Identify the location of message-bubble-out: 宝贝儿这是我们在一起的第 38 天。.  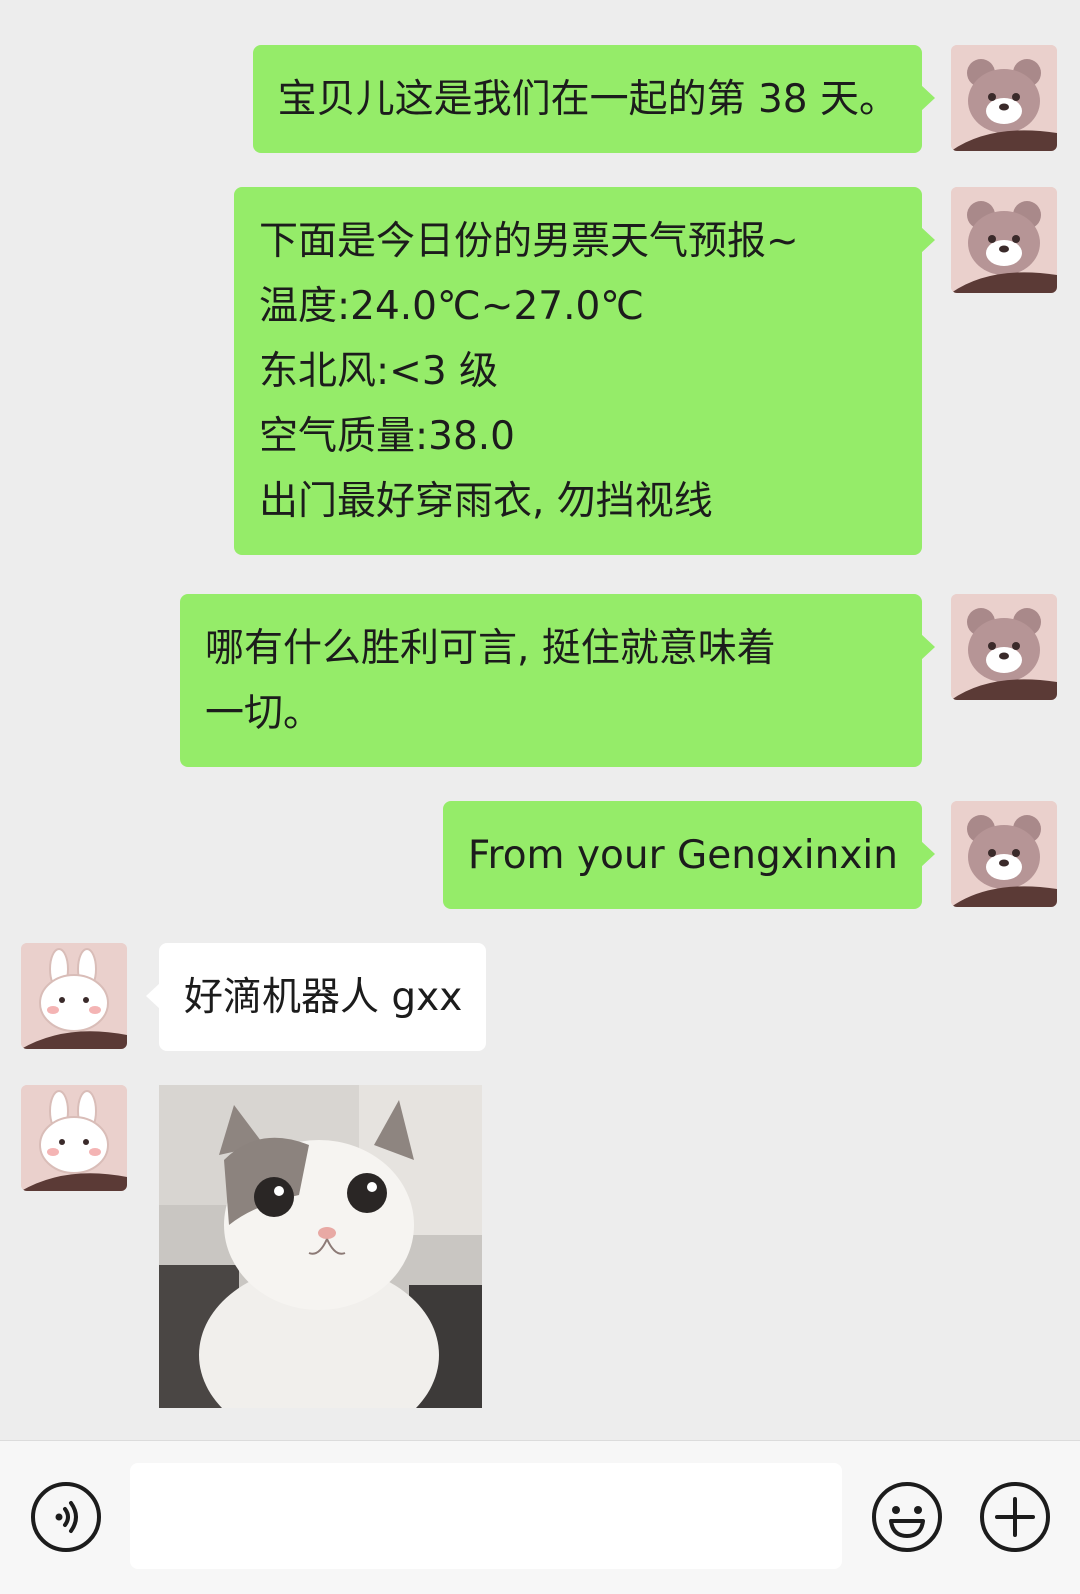
(594, 99).